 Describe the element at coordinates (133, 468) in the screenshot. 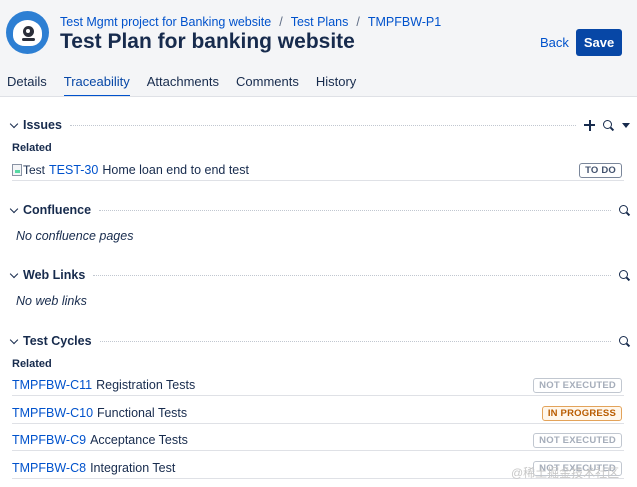

I see `test-cycle-name: Integration Test` at that location.